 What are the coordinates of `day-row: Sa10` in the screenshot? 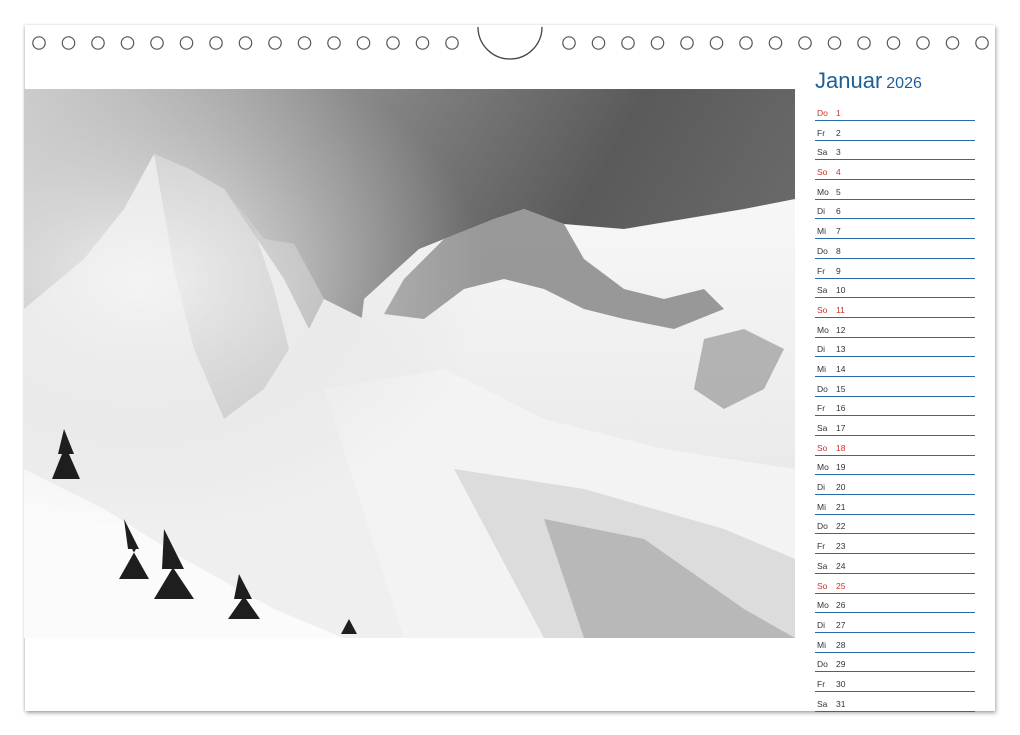 It's located at (895, 289).